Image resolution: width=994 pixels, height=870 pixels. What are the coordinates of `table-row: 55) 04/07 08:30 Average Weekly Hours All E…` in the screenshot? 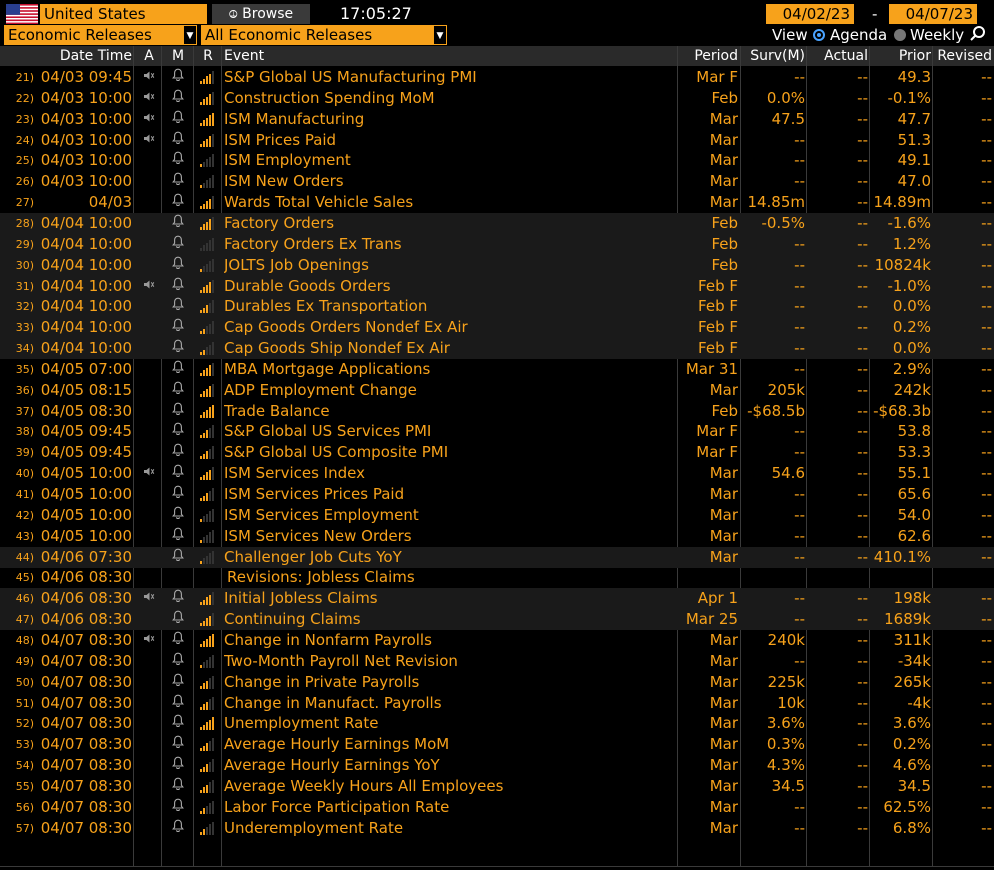 It's located at (497, 786).